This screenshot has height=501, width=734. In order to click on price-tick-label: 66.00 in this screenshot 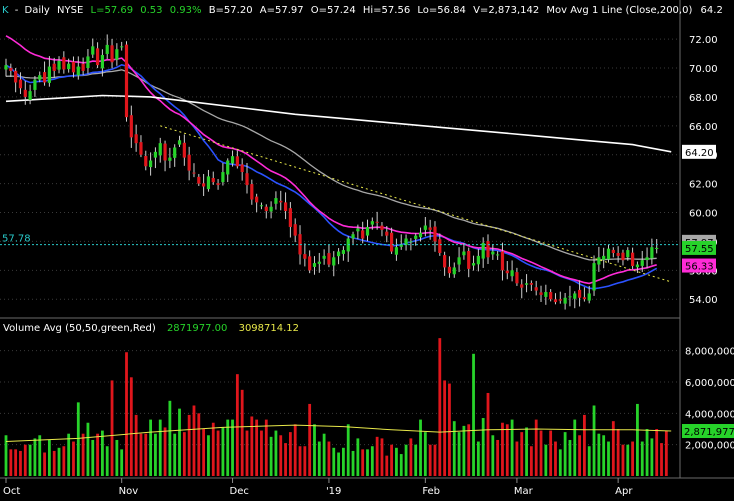, I will do `click(703, 127)`.